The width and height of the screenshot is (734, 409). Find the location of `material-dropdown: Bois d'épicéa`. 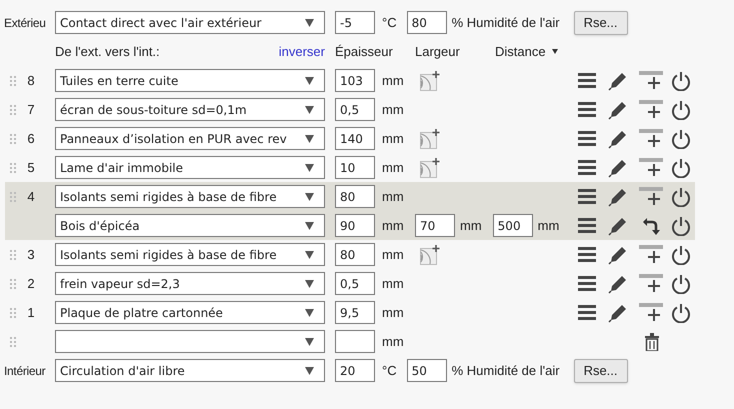

material-dropdown: Bois d'épicéa is located at coordinates (190, 225).